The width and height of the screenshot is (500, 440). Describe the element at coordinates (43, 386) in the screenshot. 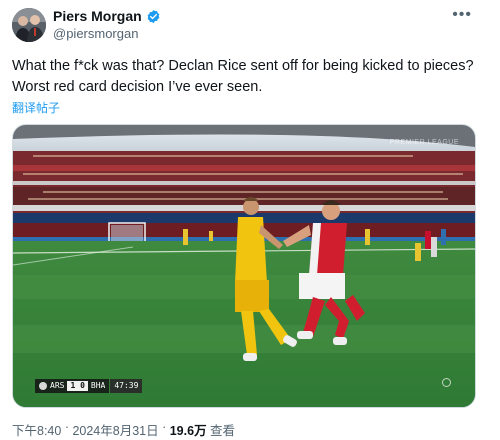

I see `league-logo-icon` at that location.